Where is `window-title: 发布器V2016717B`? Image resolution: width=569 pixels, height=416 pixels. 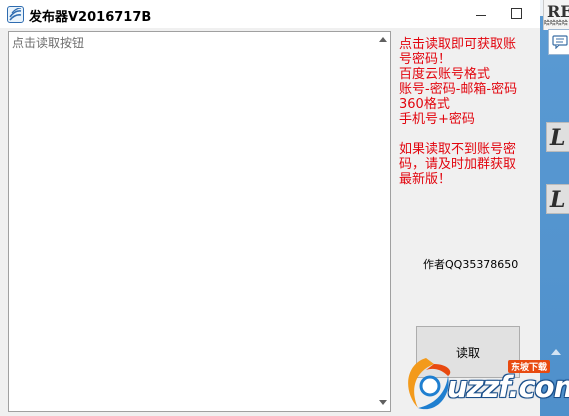
window-title: 发布器V2016717B is located at coordinates (90, 17).